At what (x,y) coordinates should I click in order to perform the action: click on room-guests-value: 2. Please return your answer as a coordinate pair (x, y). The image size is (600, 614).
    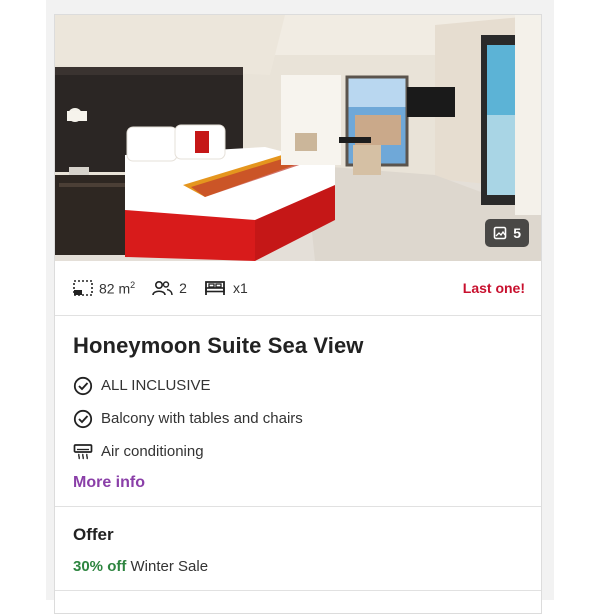
    Looking at the image, I should click on (183, 288).